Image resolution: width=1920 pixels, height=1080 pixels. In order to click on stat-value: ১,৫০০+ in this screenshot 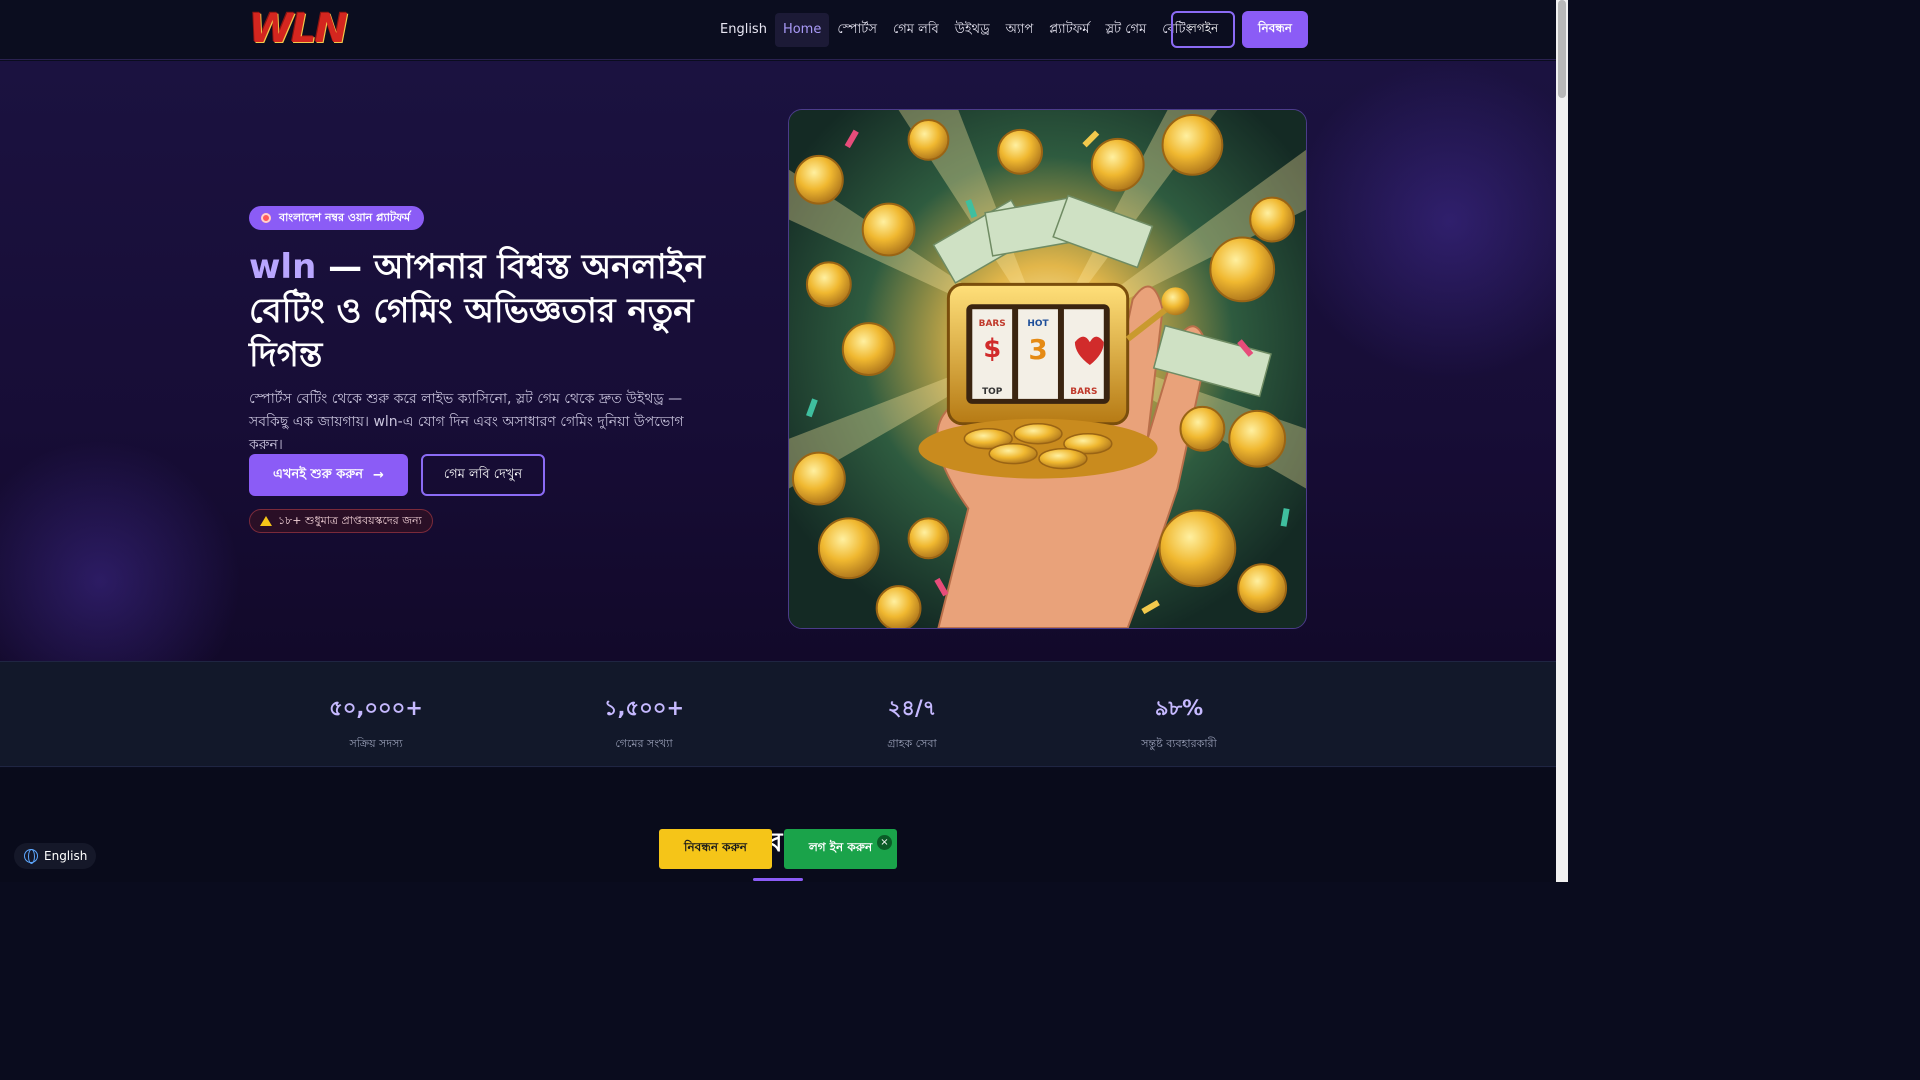, I will do `click(644, 708)`.